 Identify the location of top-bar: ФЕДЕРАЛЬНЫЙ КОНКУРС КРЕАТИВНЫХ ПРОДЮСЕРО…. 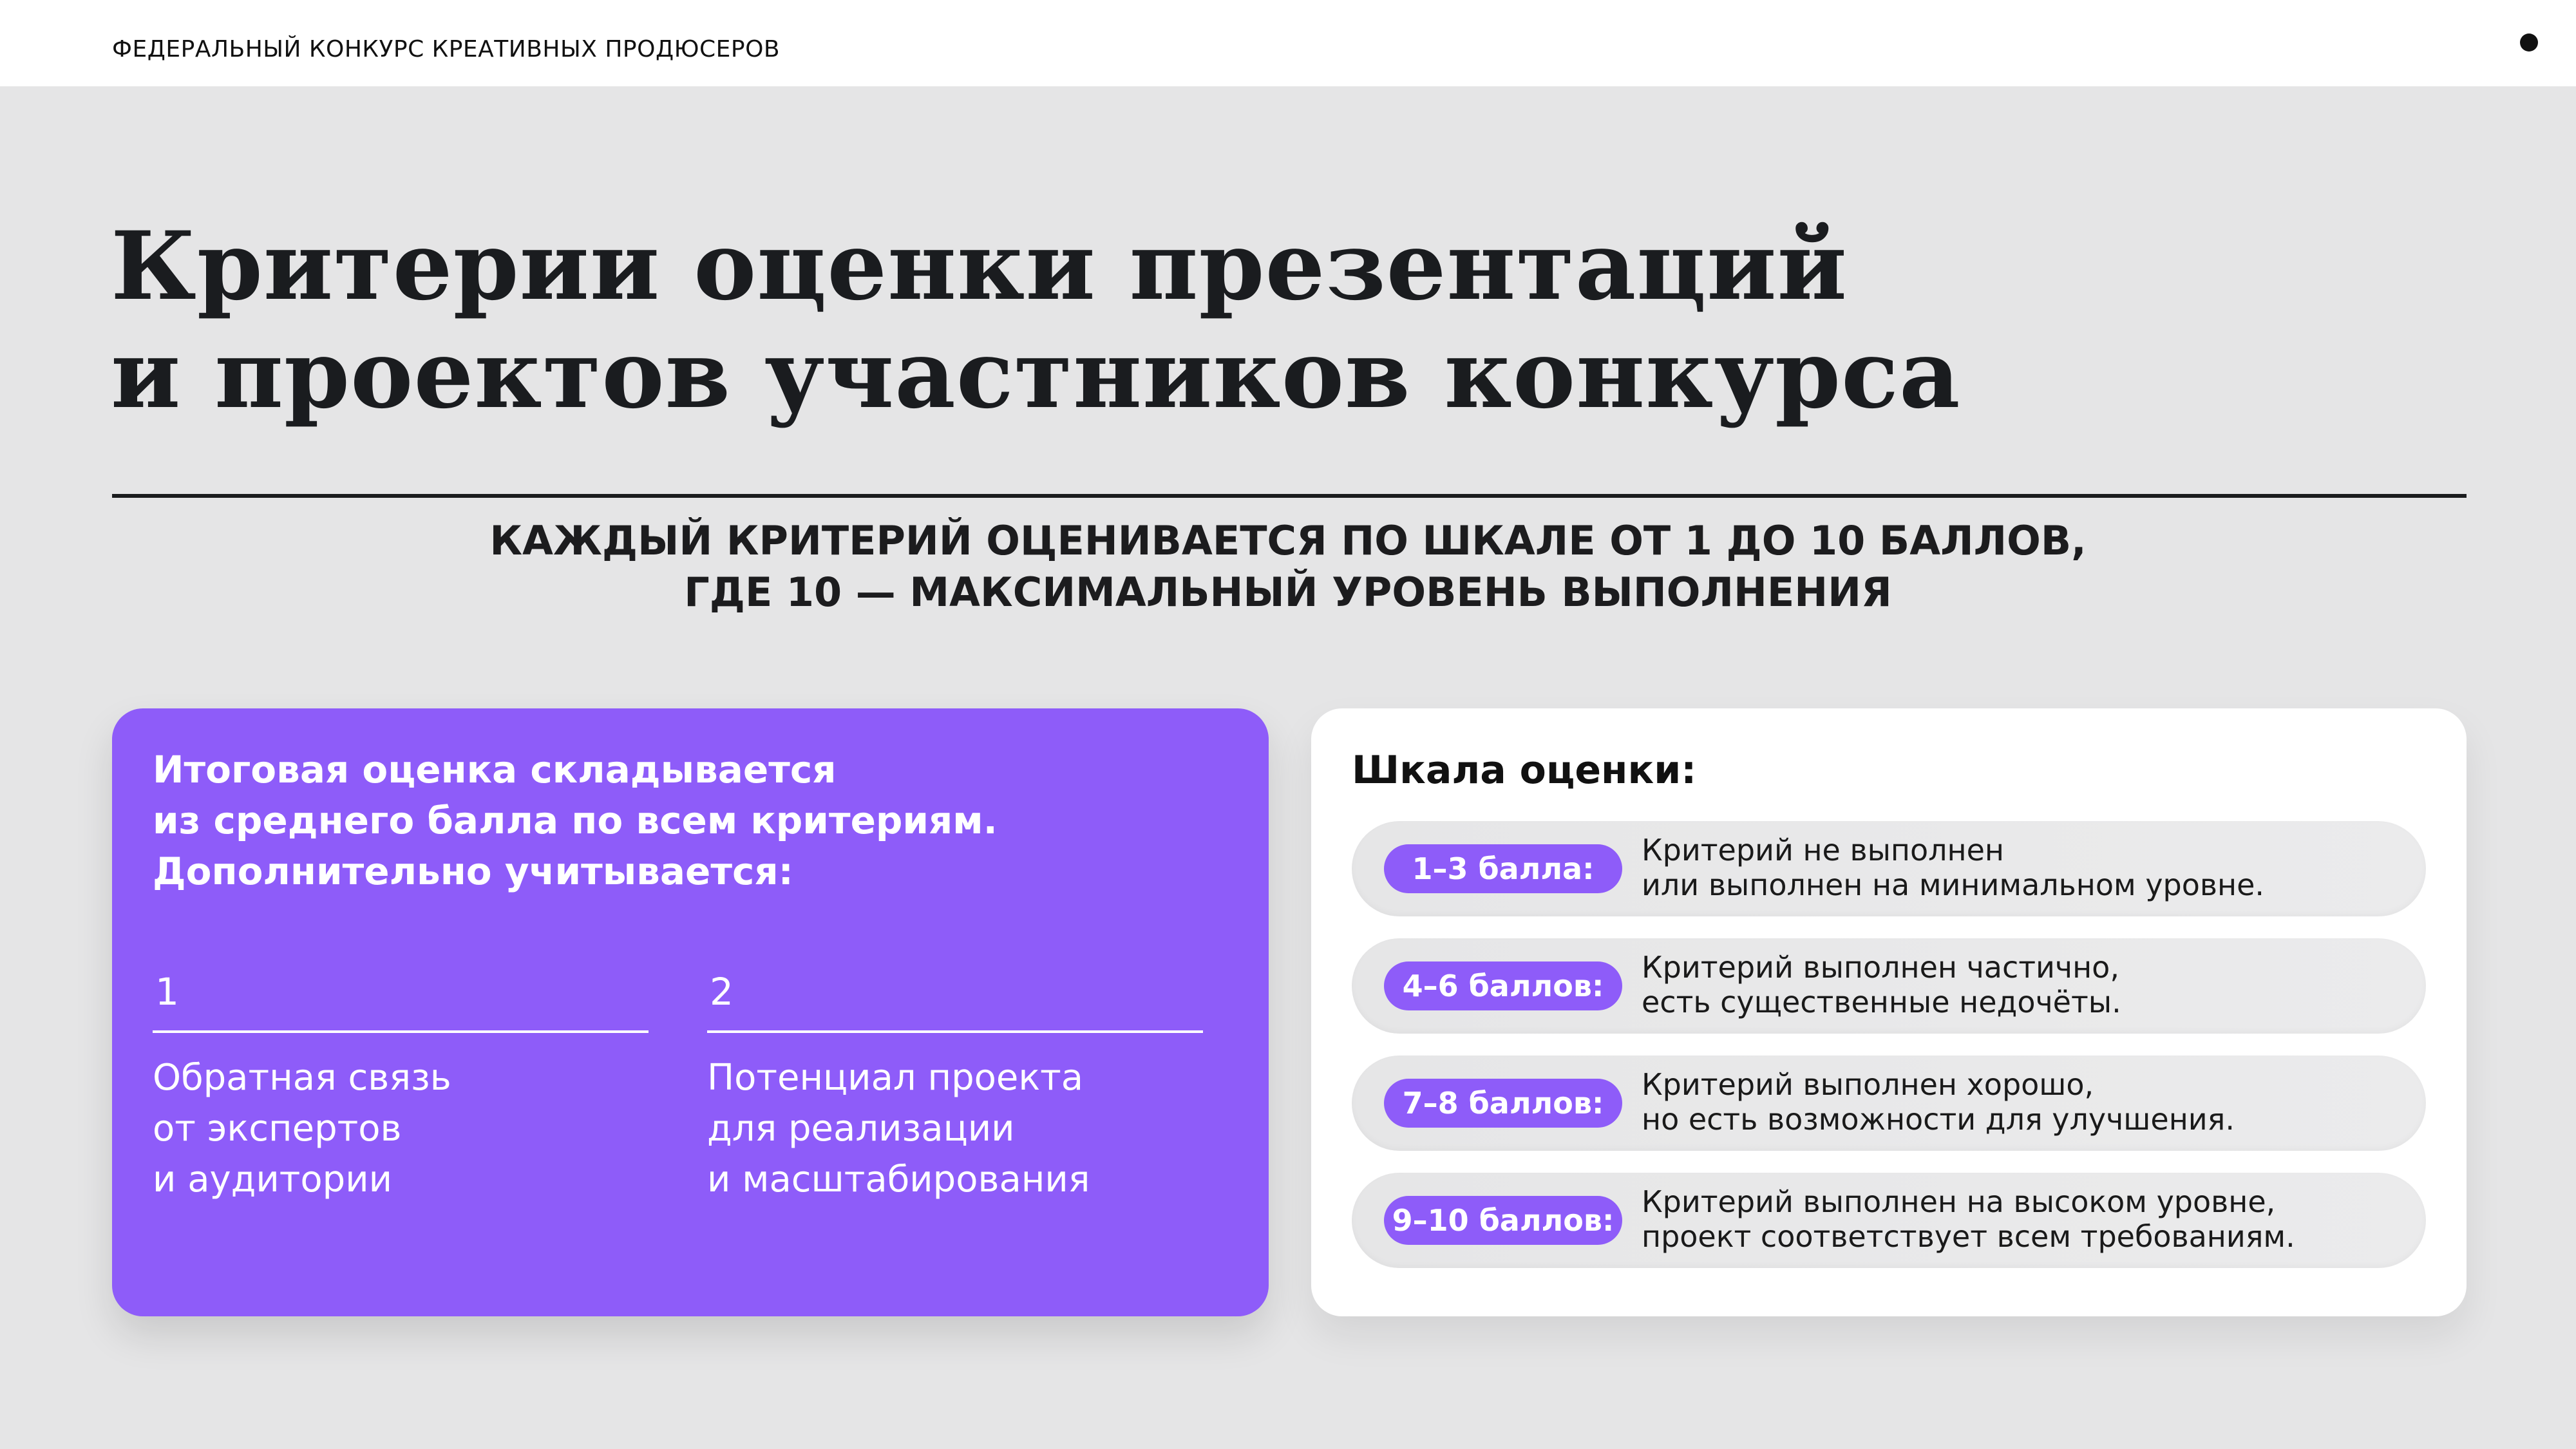
(1288, 43).